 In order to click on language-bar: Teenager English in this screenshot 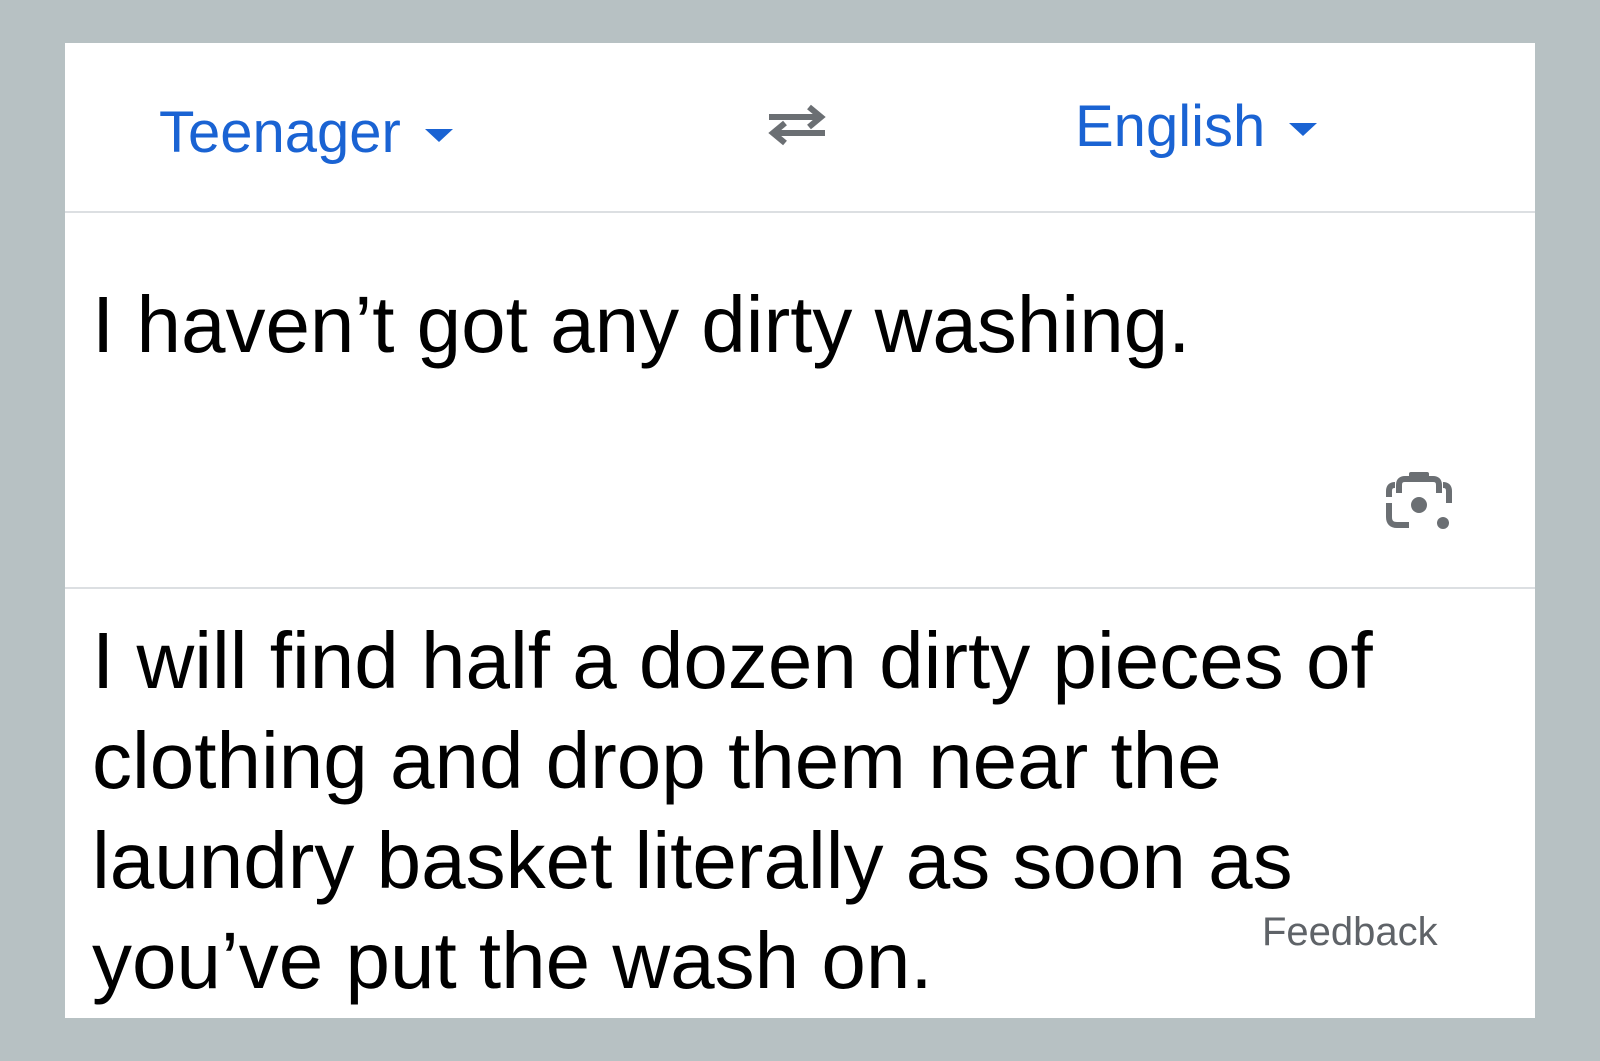, I will do `click(800, 128)`.